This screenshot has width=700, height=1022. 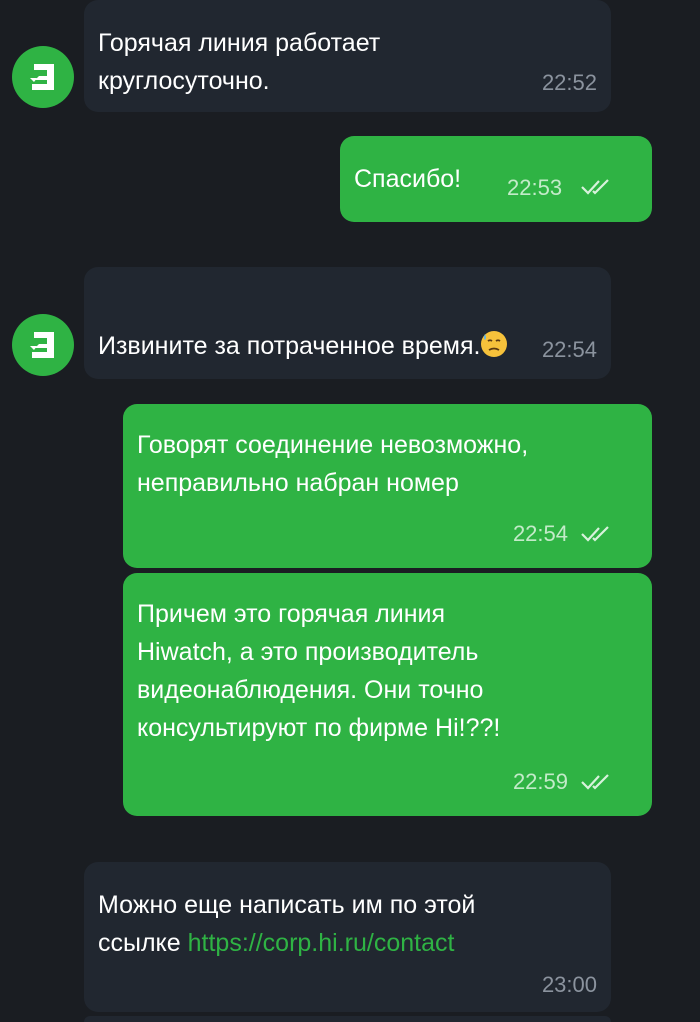 What do you see at coordinates (321, 943) in the screenshot?
I see `contact-link: https://corp.hi.ru/contact` at bounding box center [321, 943].